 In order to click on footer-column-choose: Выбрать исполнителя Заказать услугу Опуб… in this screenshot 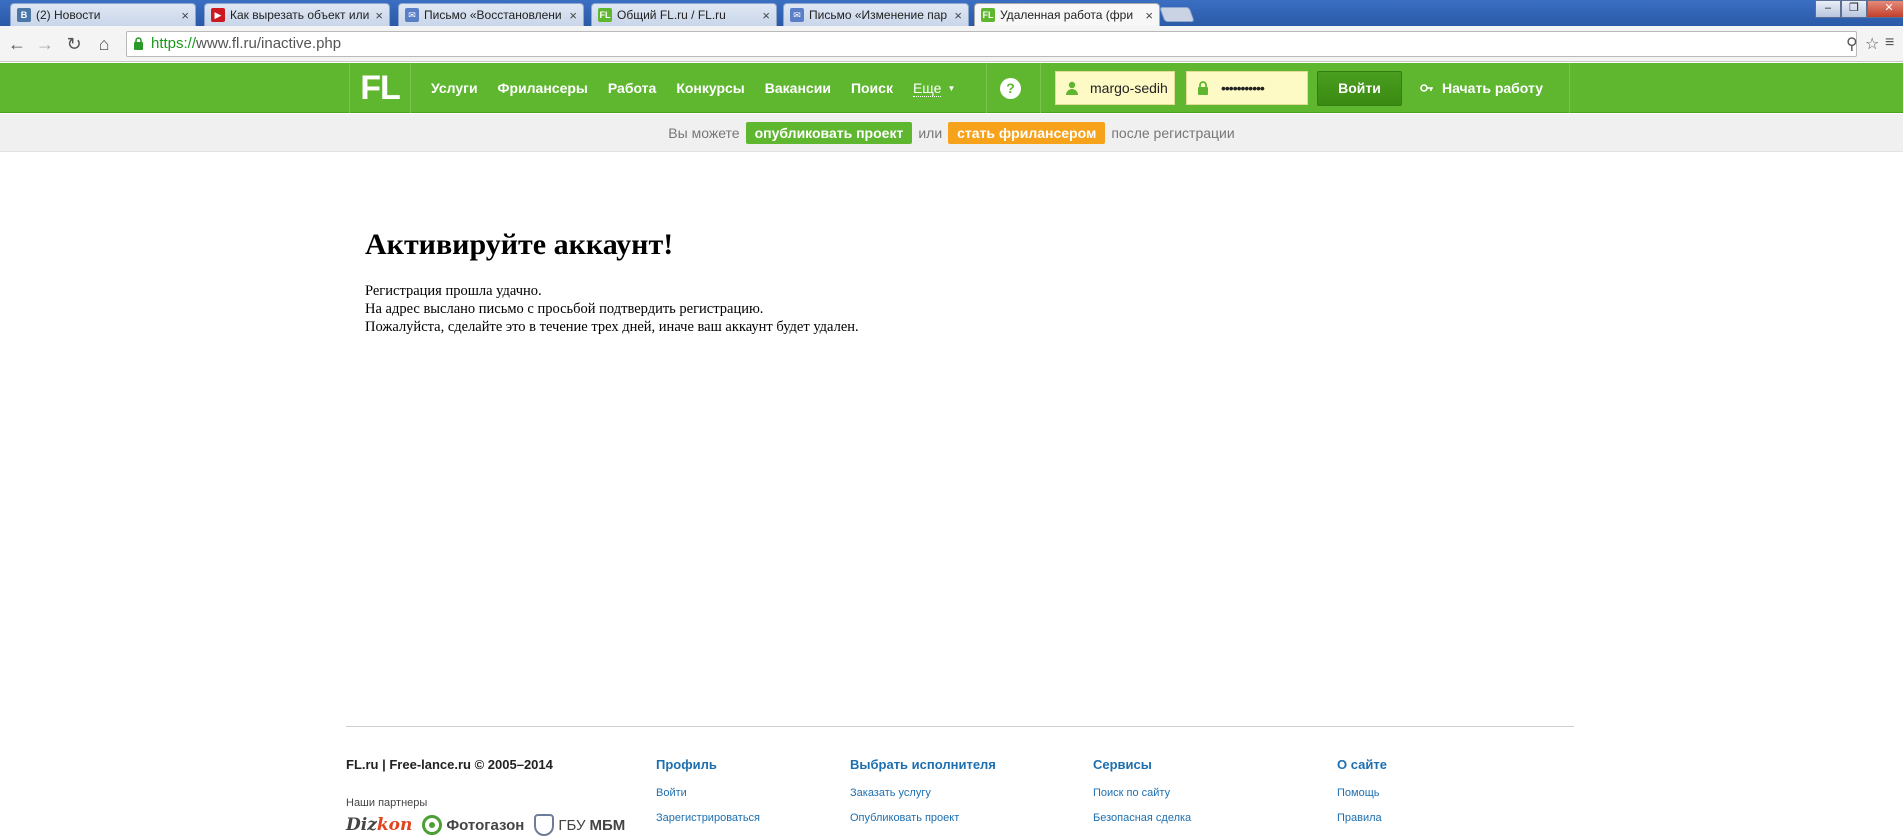, I will do `click(923, 790)`.